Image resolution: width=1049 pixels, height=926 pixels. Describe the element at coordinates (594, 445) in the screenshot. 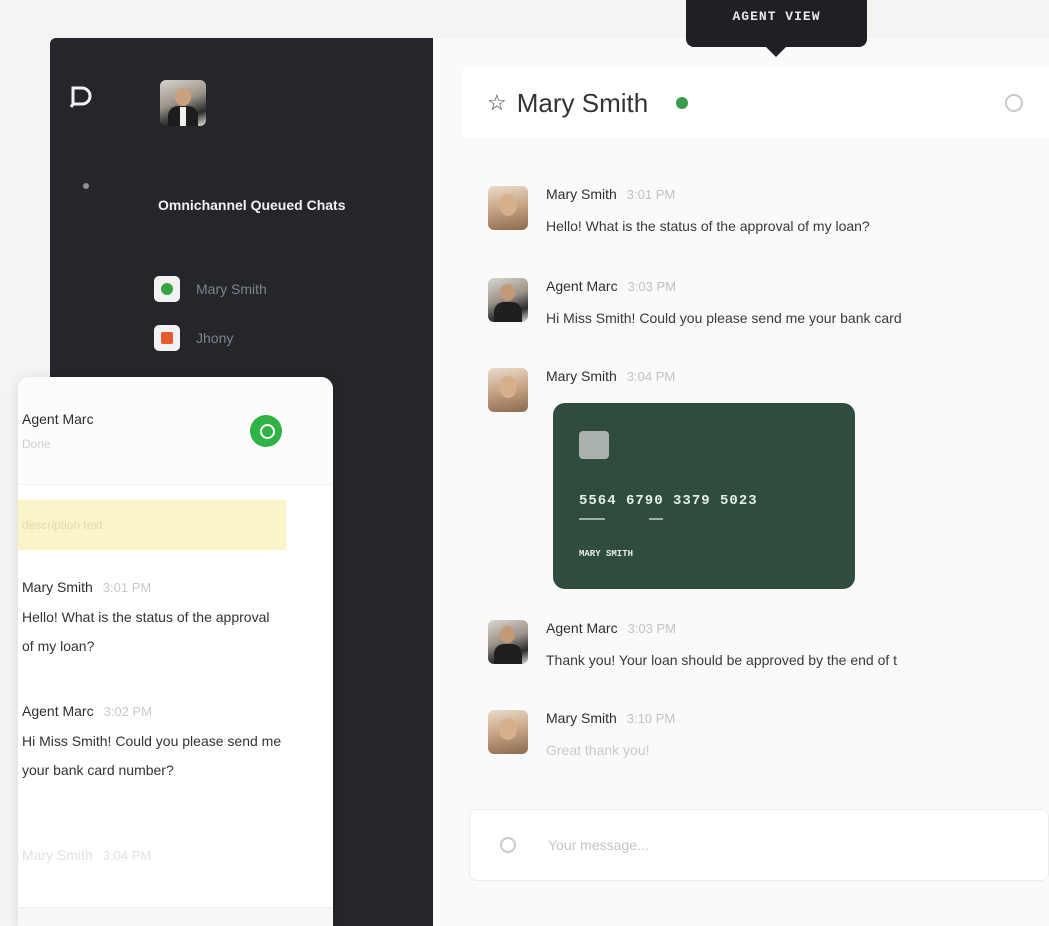

I see `card-chip-icon` at that location.